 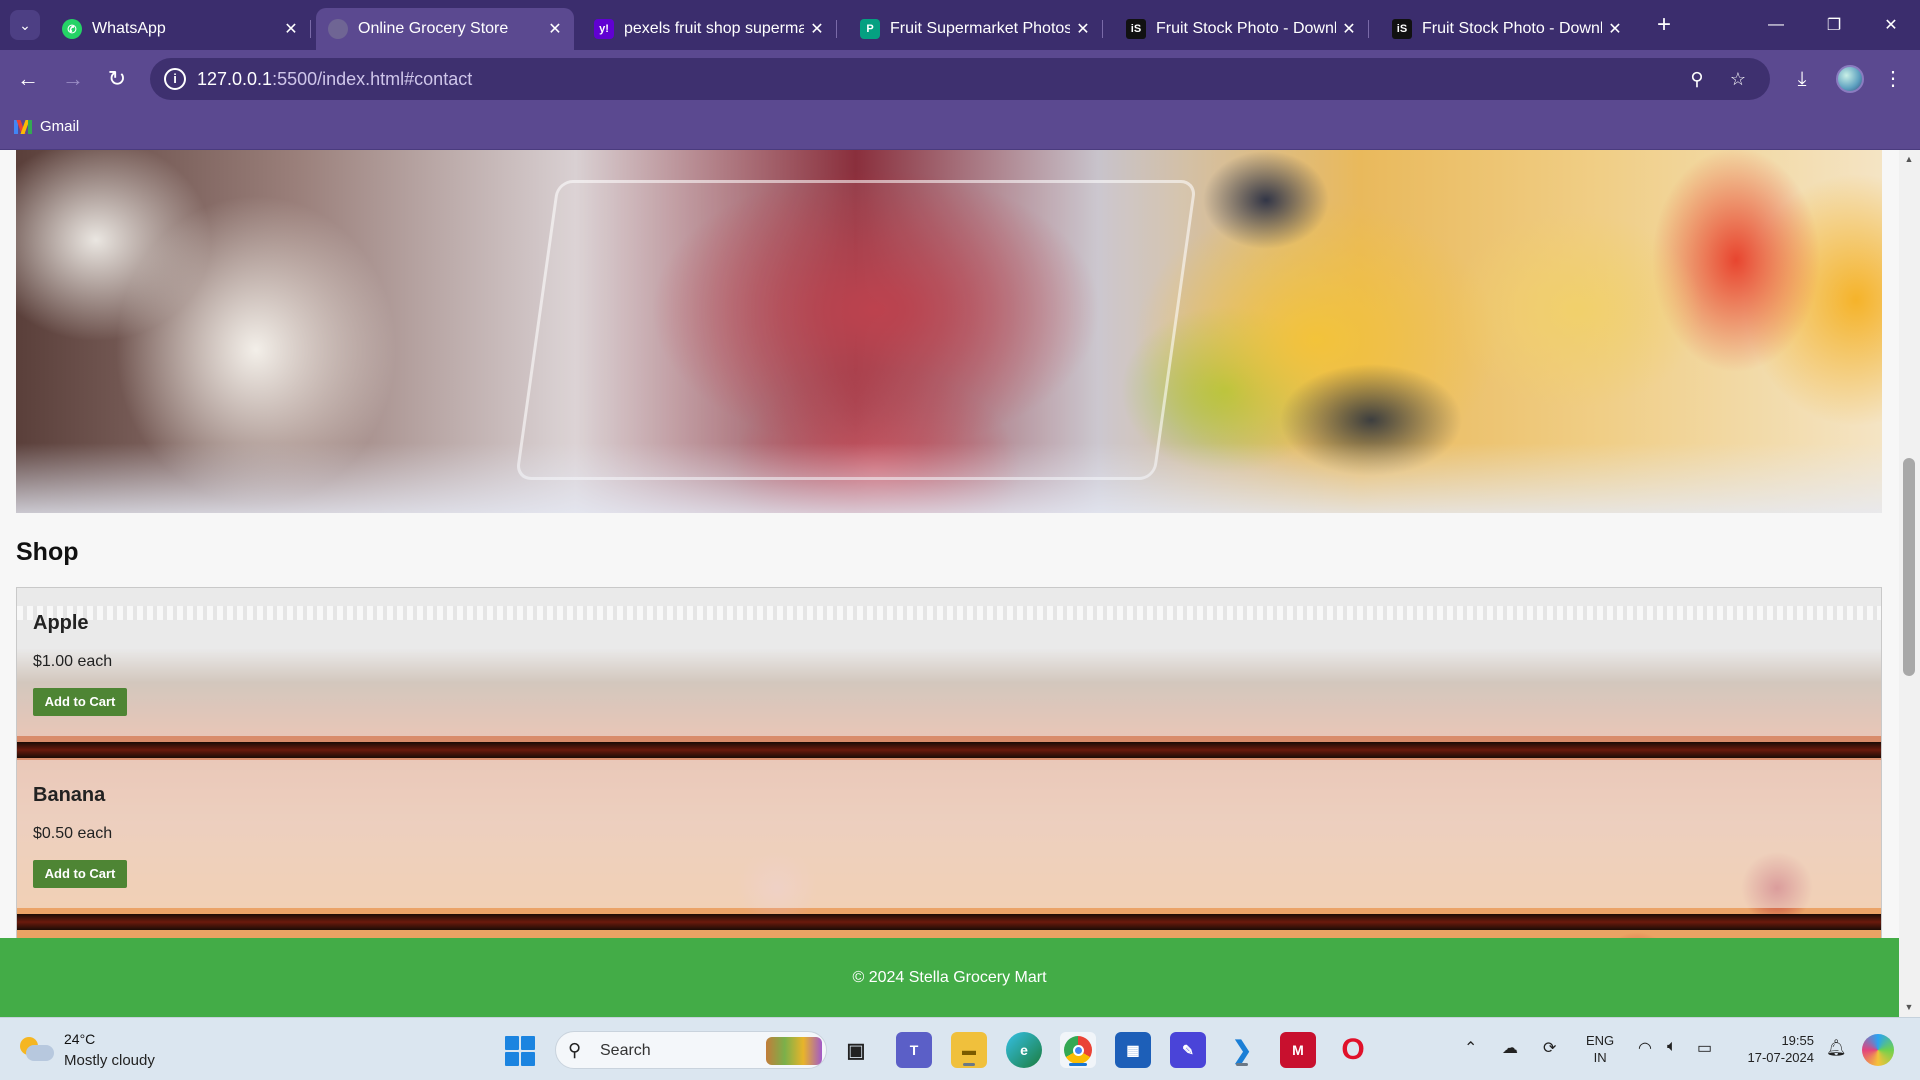 I want to click on reload-icon: ↻, so click(x=117, y=78).